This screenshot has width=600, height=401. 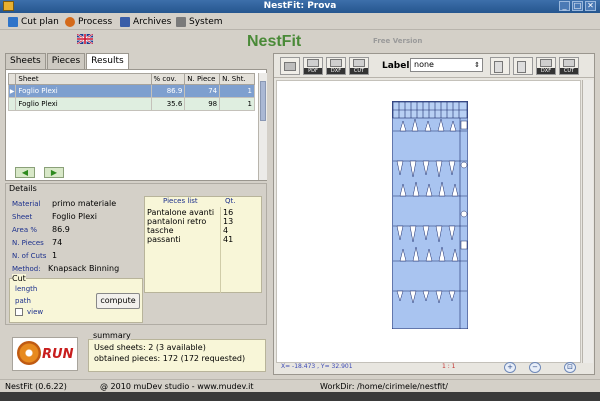 I want to click on title-bar: NestFit: Prova _ □ ✕, so click(x=300, y=6).